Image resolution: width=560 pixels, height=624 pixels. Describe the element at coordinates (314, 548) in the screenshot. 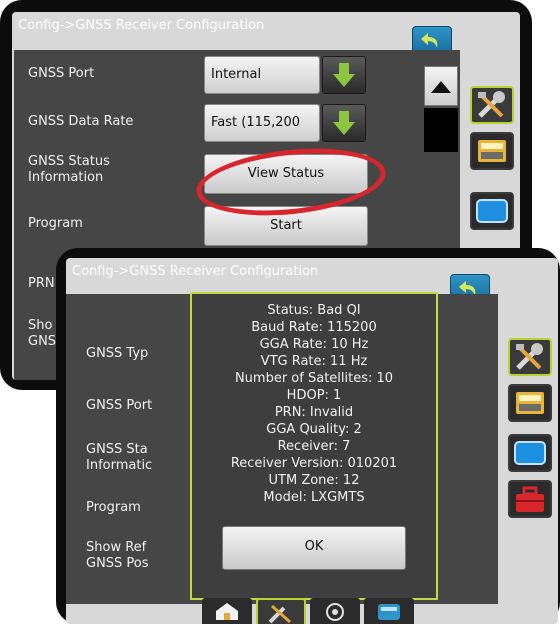

I see `ok-button: OK` at that location.